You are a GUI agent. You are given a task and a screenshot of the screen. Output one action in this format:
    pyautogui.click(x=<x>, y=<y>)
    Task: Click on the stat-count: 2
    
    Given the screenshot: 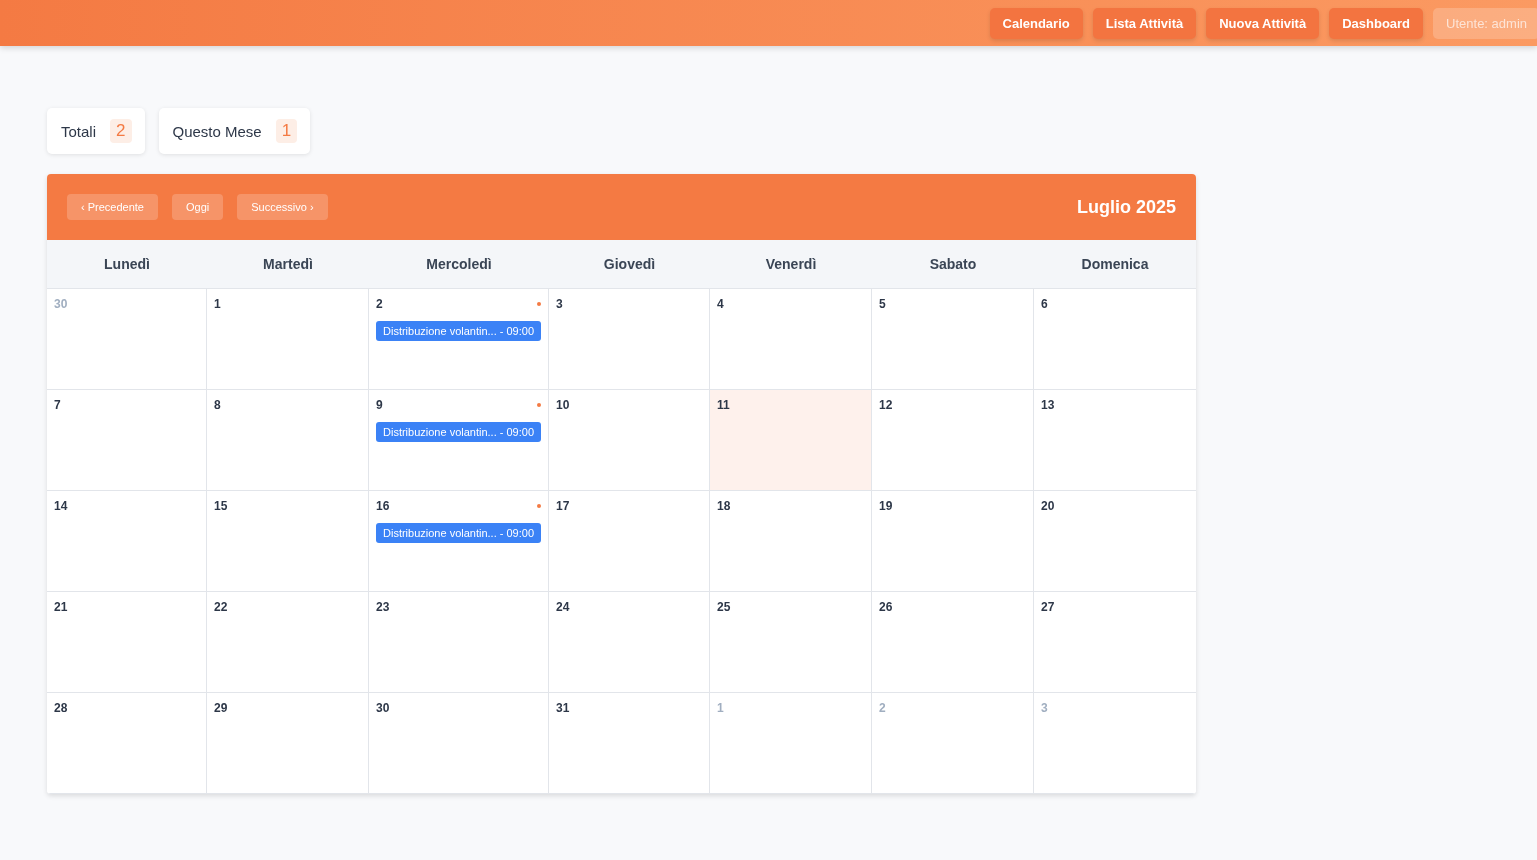 What is the action you would take?
    pyautogui.click(x=121, y=131)
    